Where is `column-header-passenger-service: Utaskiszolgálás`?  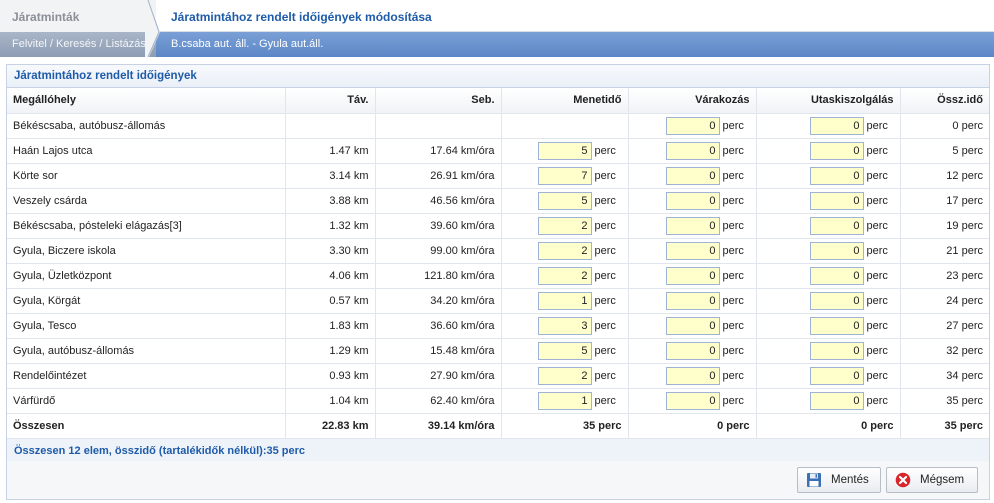
column-header-passenger-service: Utaskiszolgálás is located at coordinates (828, 101).